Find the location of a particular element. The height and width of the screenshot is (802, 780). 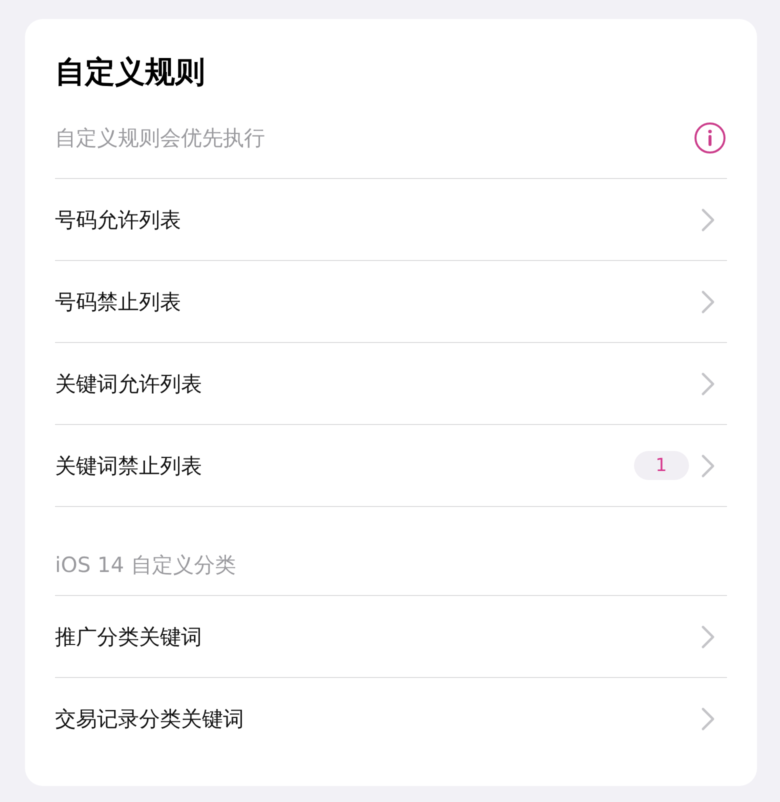

row-label: 号码允许列表 is located at coordinates (118, 220).